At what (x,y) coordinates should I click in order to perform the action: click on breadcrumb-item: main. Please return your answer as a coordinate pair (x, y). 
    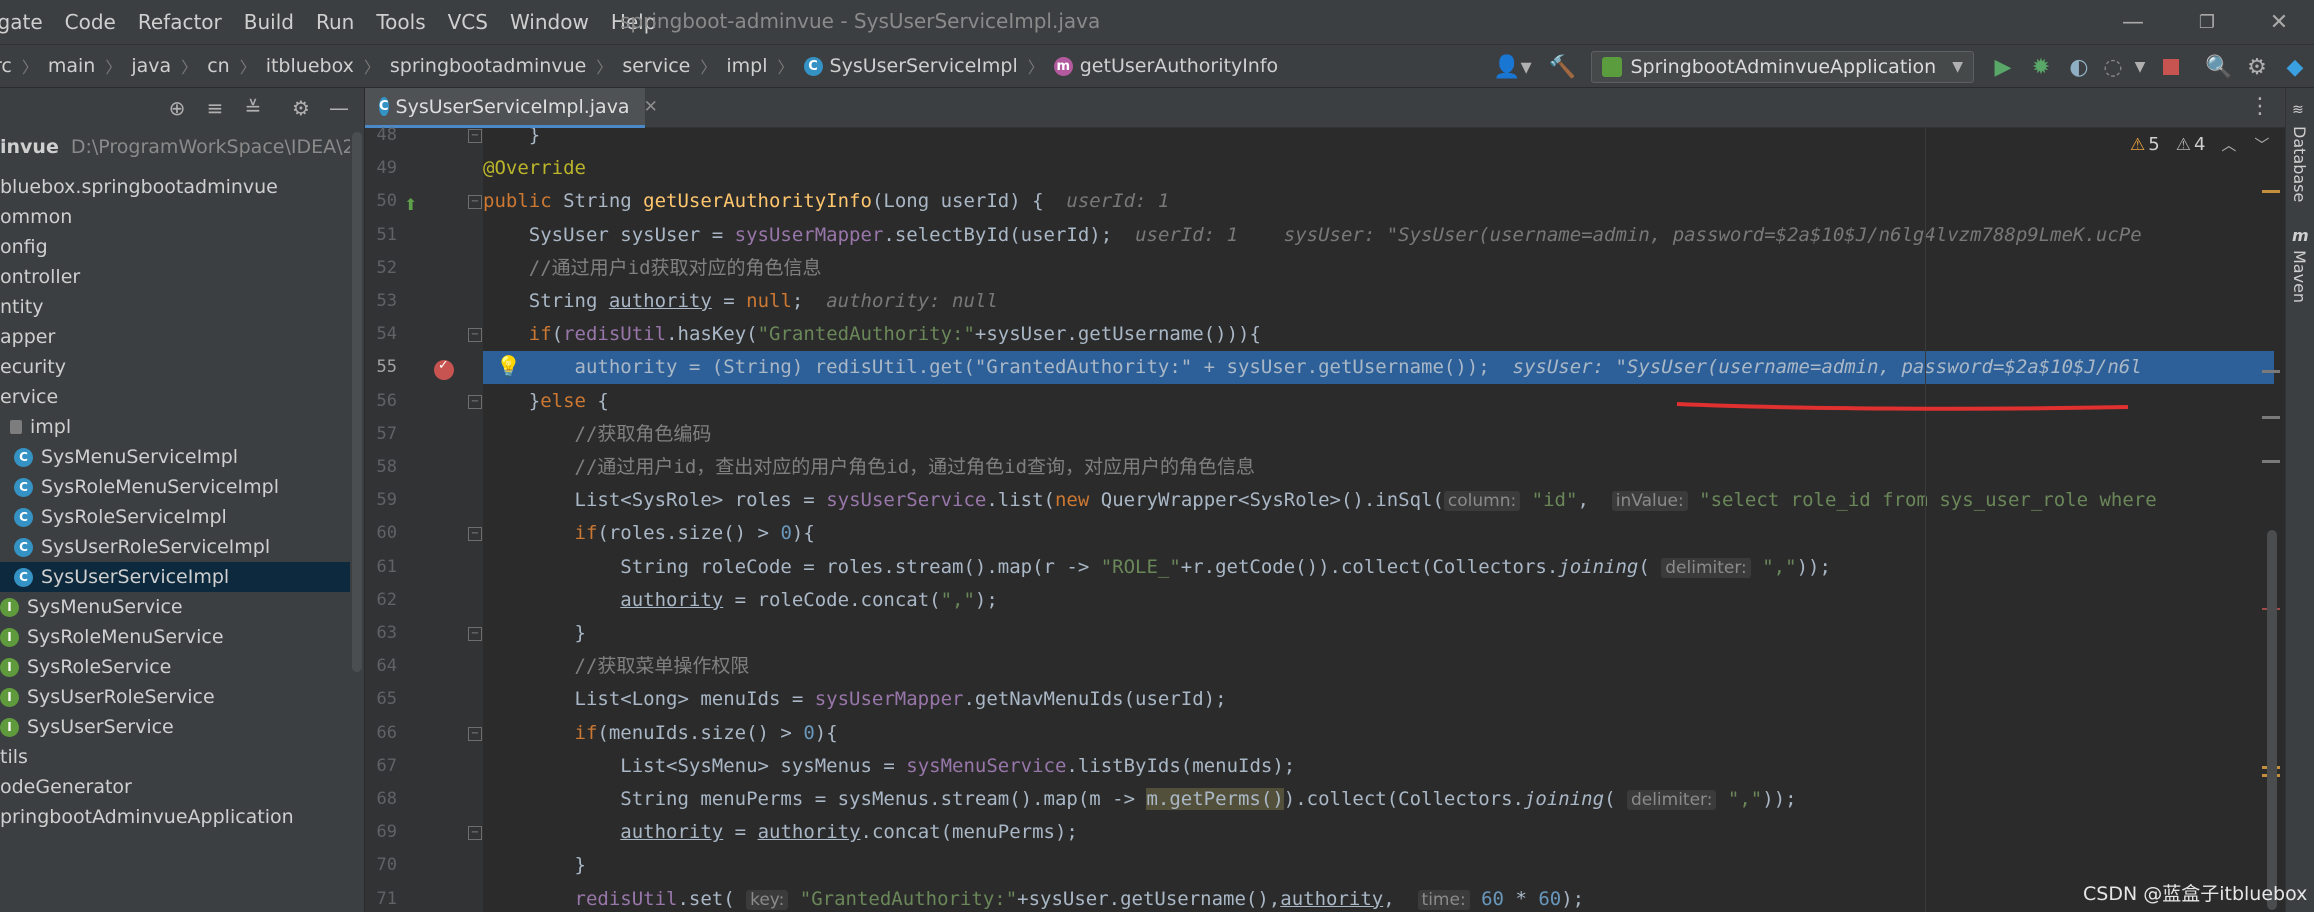
    Looking at the image, I should click on (71, 66).